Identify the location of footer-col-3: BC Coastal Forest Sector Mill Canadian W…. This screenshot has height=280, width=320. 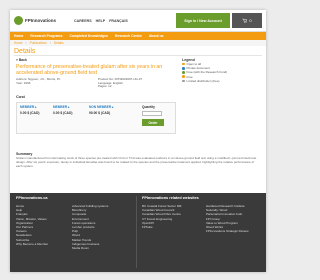
(161, 216).